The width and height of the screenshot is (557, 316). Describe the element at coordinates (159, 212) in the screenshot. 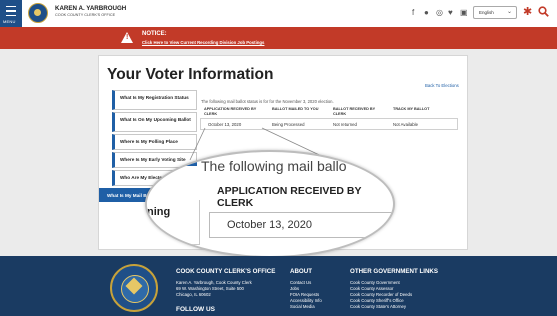

I see `zoom-sidebar-text: ning` at that location.